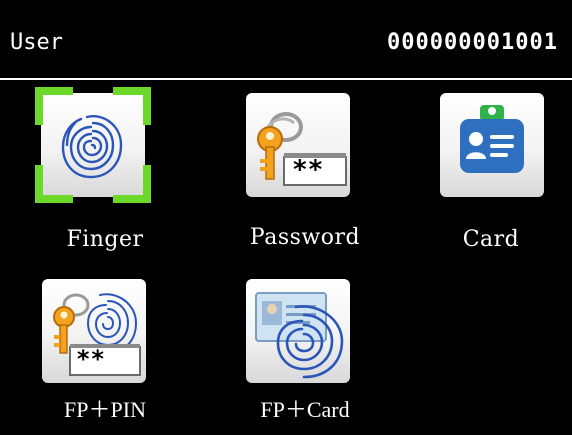  Describe the element at coordinates (90, 359) in the screenshot. I see `pin-mask-text: **` at that location.